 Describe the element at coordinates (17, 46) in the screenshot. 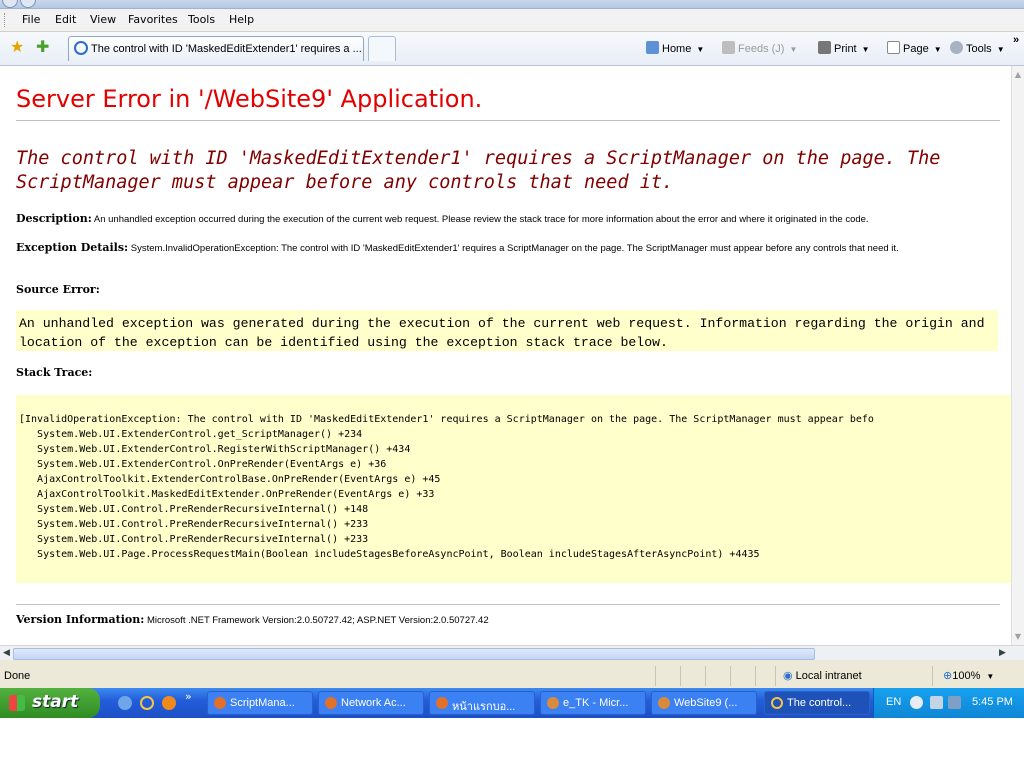

I see `favorites-star-icon: ★` at that location.